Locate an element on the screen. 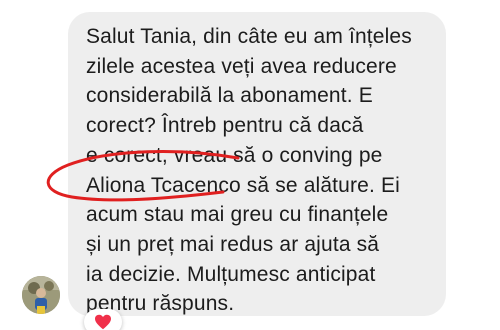 The width and height of the screenshot is (500, 330). reaction-badge is located at coordinates (103, 319).